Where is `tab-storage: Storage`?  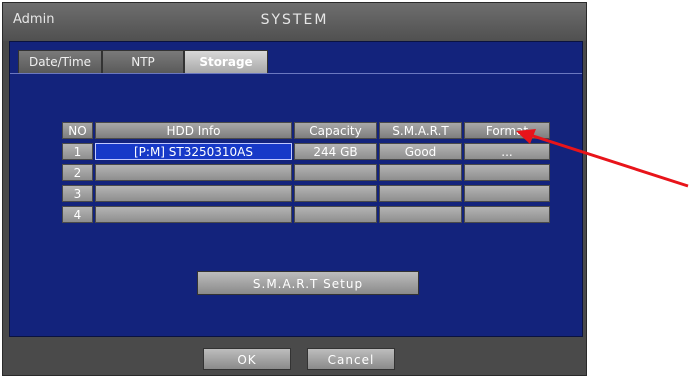 tab-storage: Storage is located at coordinates (226, 62).